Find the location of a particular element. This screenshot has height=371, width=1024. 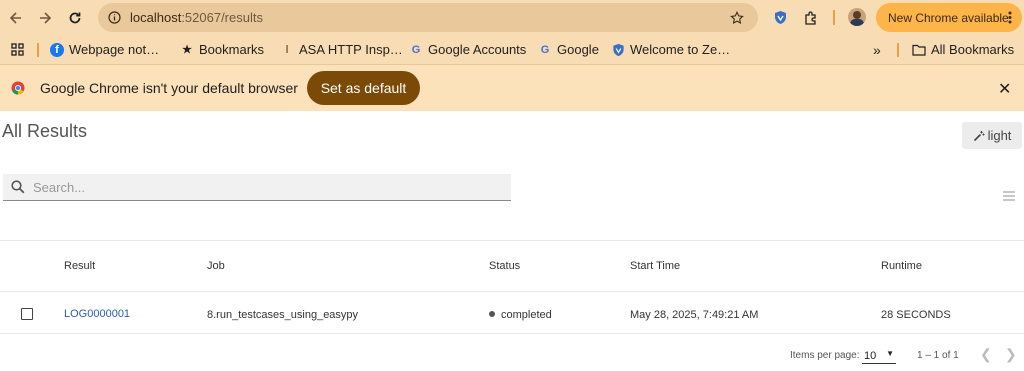

pagination-range: 1 – 1 of 1 is located at coordinates (938, 355).